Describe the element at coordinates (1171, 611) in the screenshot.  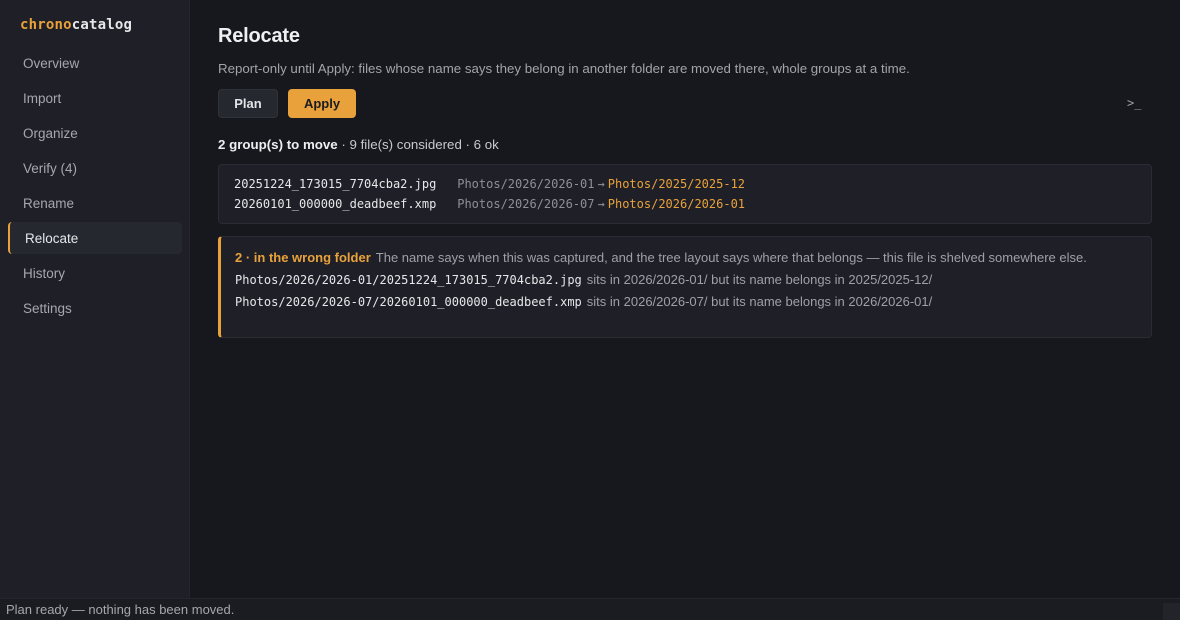
I see `resize-grip` at that location.